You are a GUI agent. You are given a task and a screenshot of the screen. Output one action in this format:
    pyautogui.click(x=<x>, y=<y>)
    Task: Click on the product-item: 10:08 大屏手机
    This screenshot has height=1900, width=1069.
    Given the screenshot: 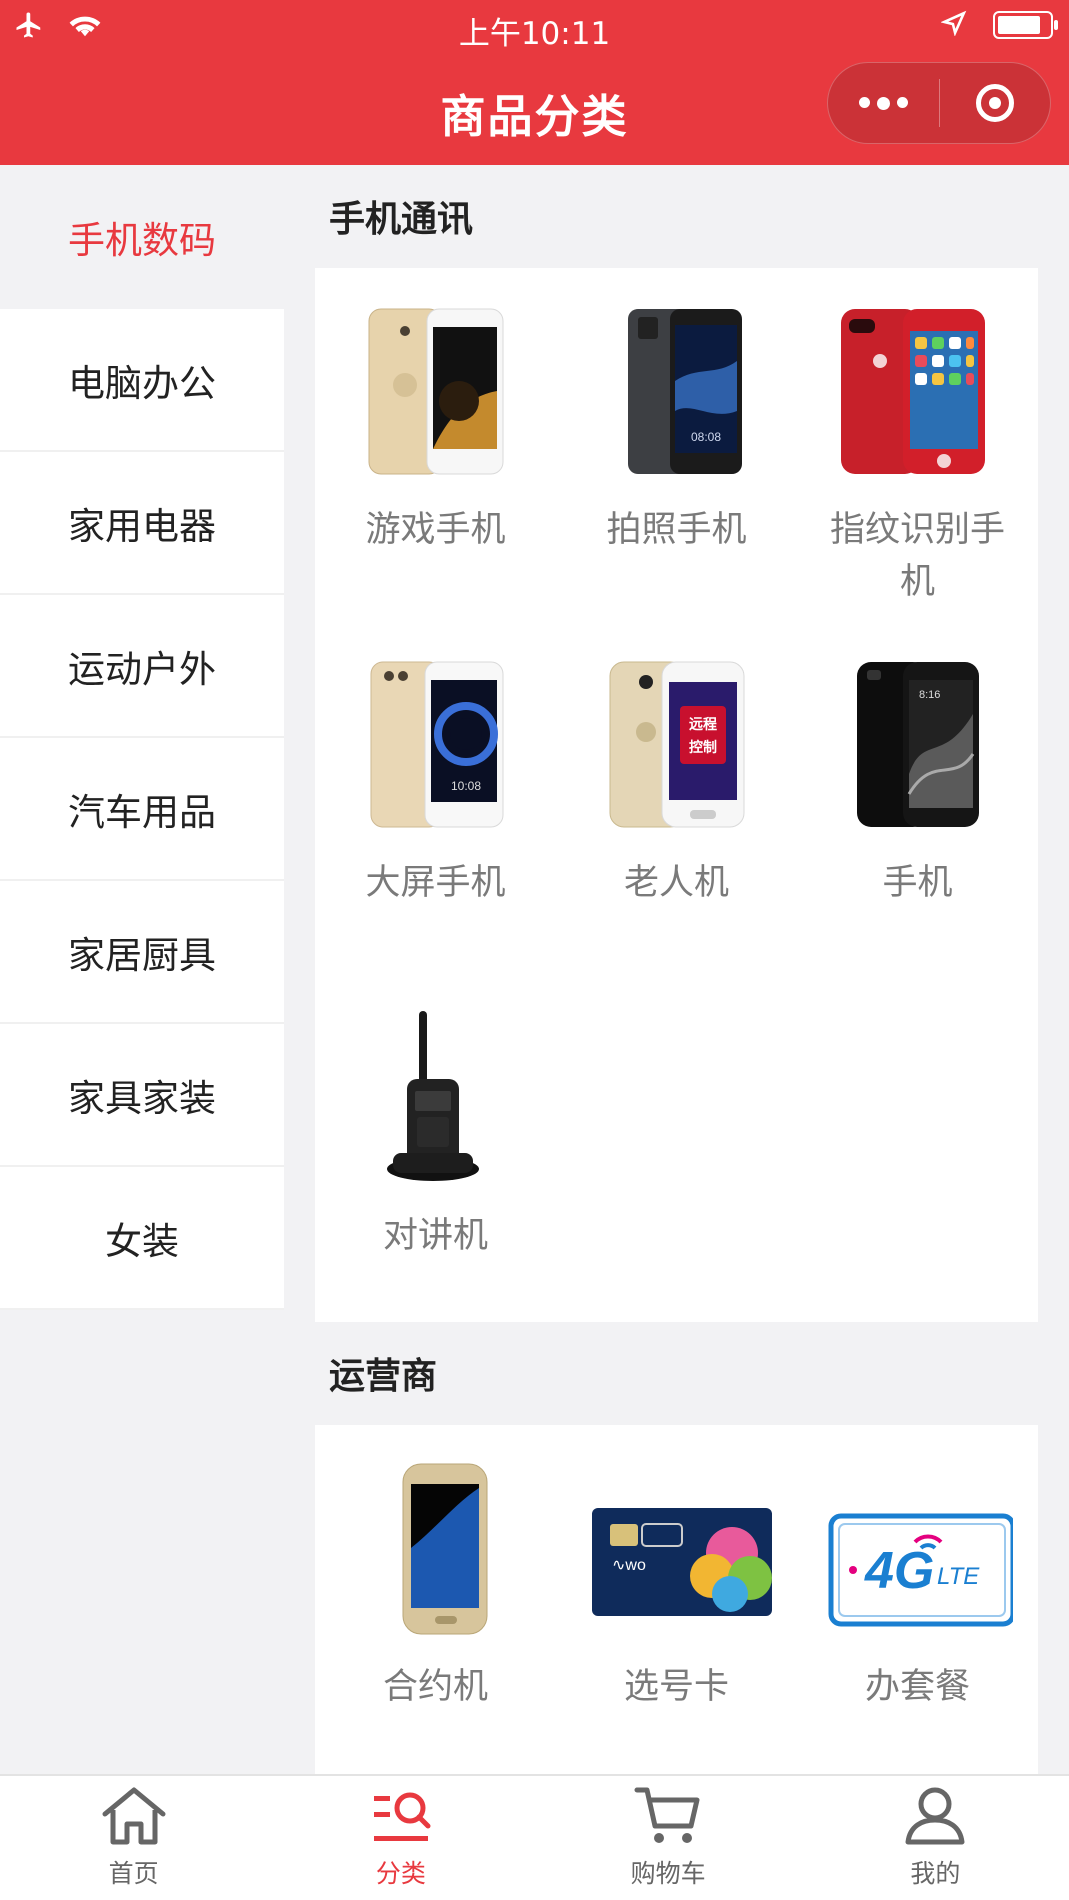 What is the action you would take?
    pyautogui.click(x=435, y=797)
    